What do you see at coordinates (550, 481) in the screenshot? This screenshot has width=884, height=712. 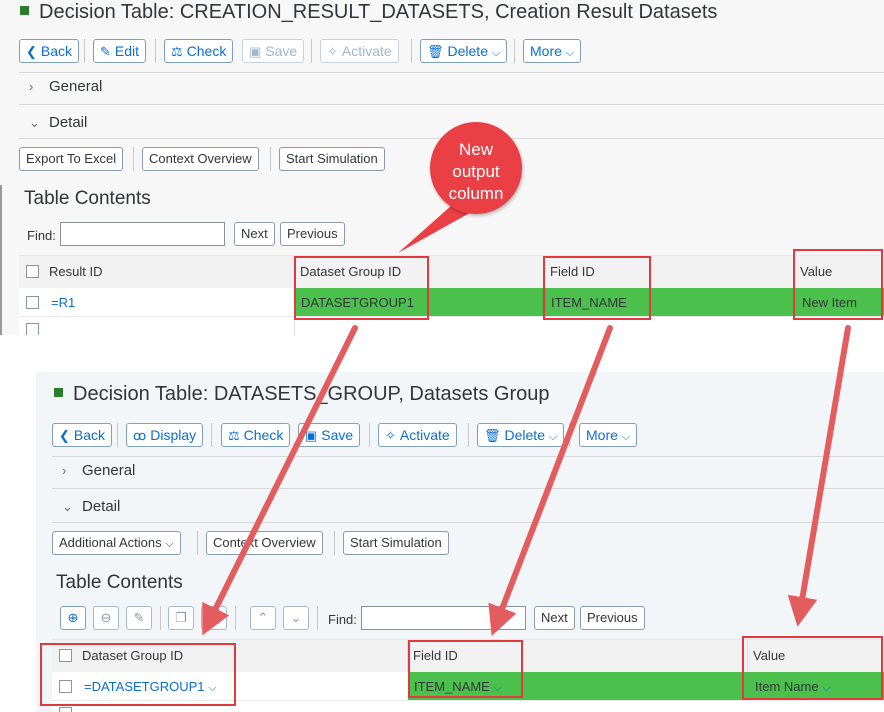 I see `arrow-field-id` at bounding box center [550, 481].